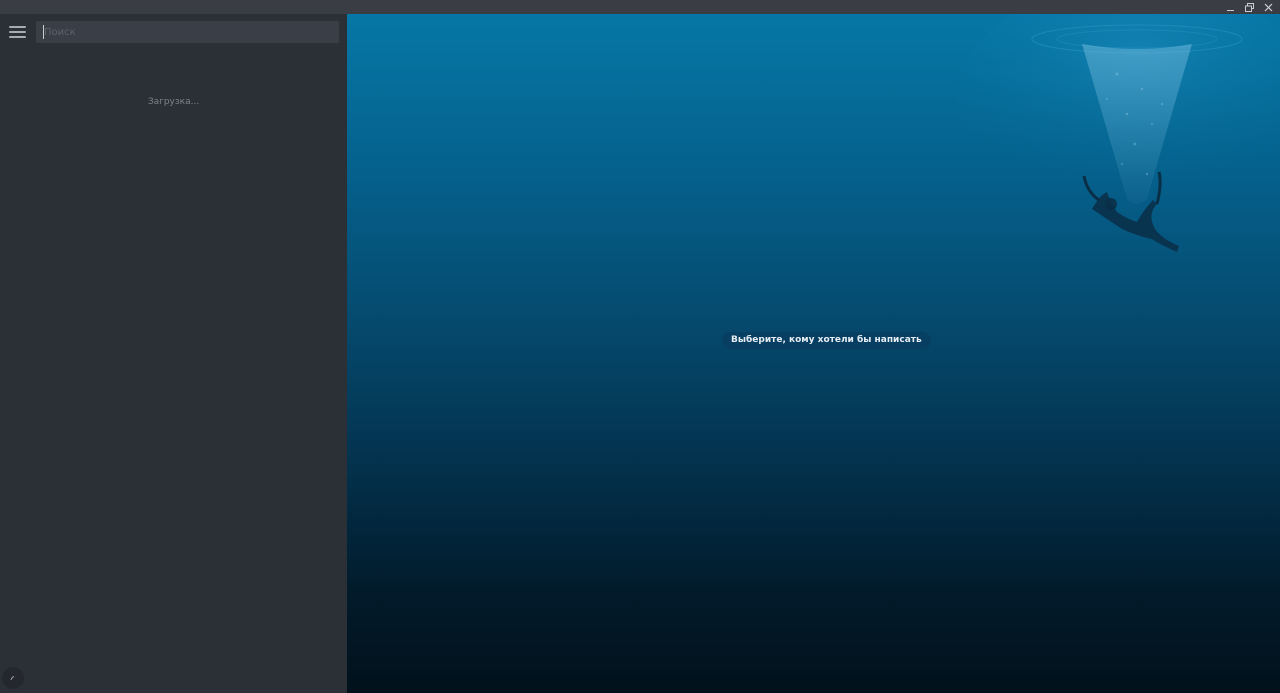  What do you see at coordinates (826, 340) in the screenshot?
I see `select-chat-placeholder: Выберите, кому хотели бы написать` at bounding box center [826, 340].